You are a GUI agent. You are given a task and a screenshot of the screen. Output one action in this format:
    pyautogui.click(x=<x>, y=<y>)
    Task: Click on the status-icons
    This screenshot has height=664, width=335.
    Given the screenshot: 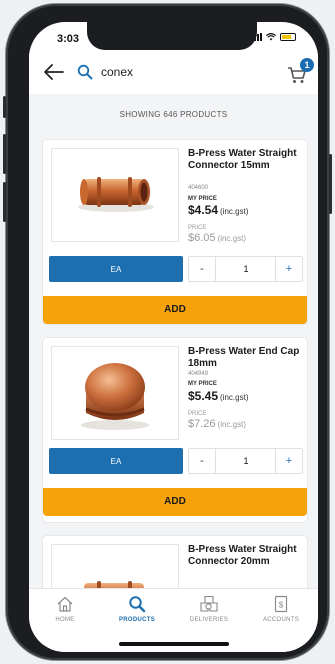 What is the action you would take?
    pyautogui.click(x=273, y=37)
    